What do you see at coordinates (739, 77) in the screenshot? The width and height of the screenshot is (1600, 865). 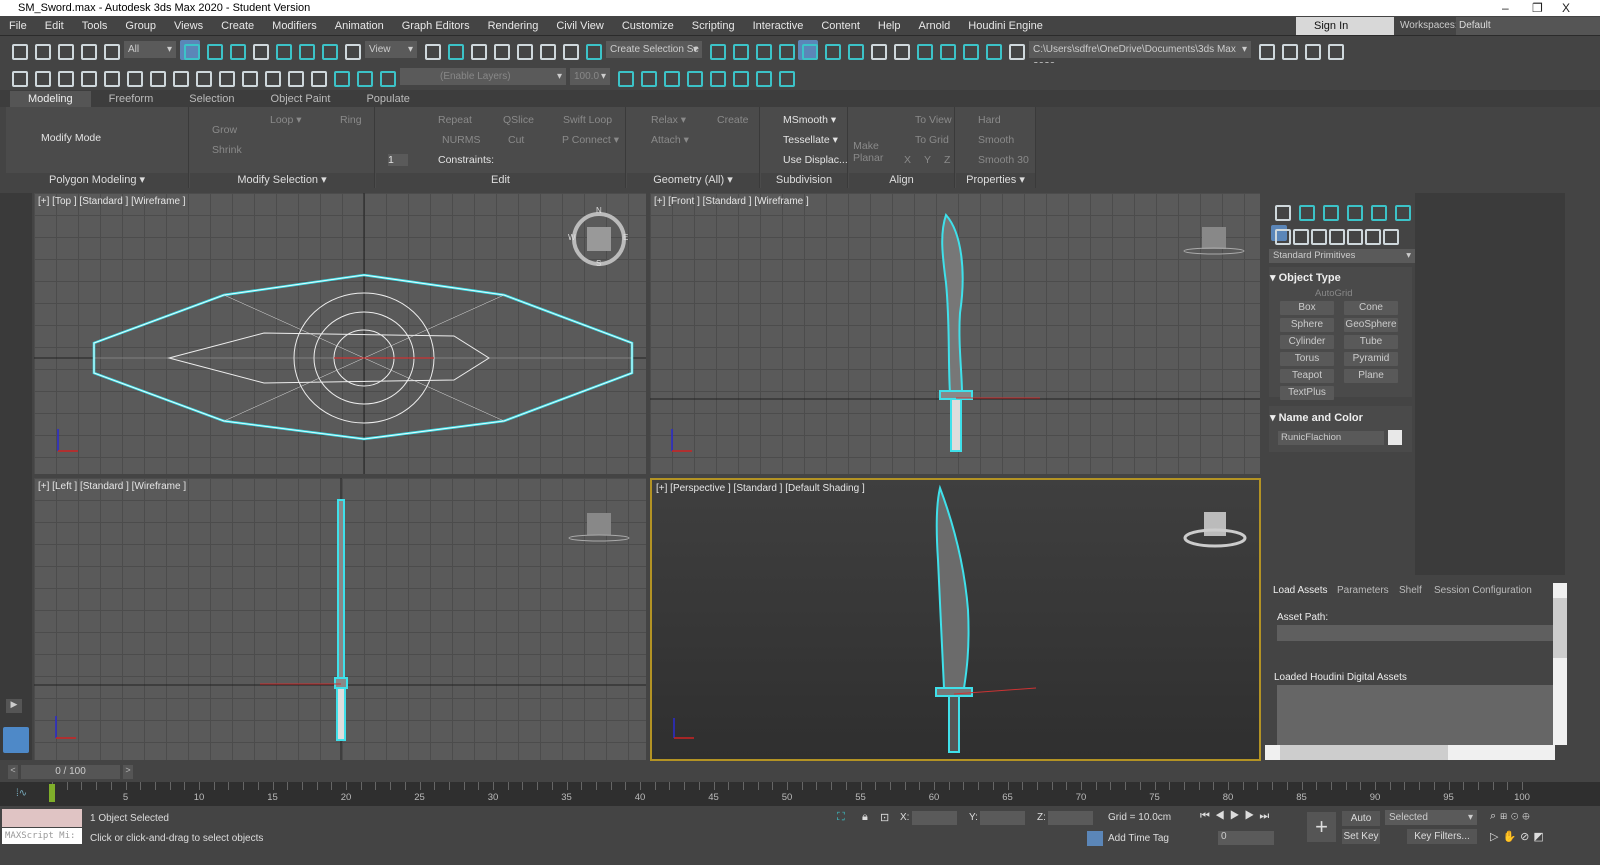 I see `layer-freeze-icon` at bounding box center [739, 77].